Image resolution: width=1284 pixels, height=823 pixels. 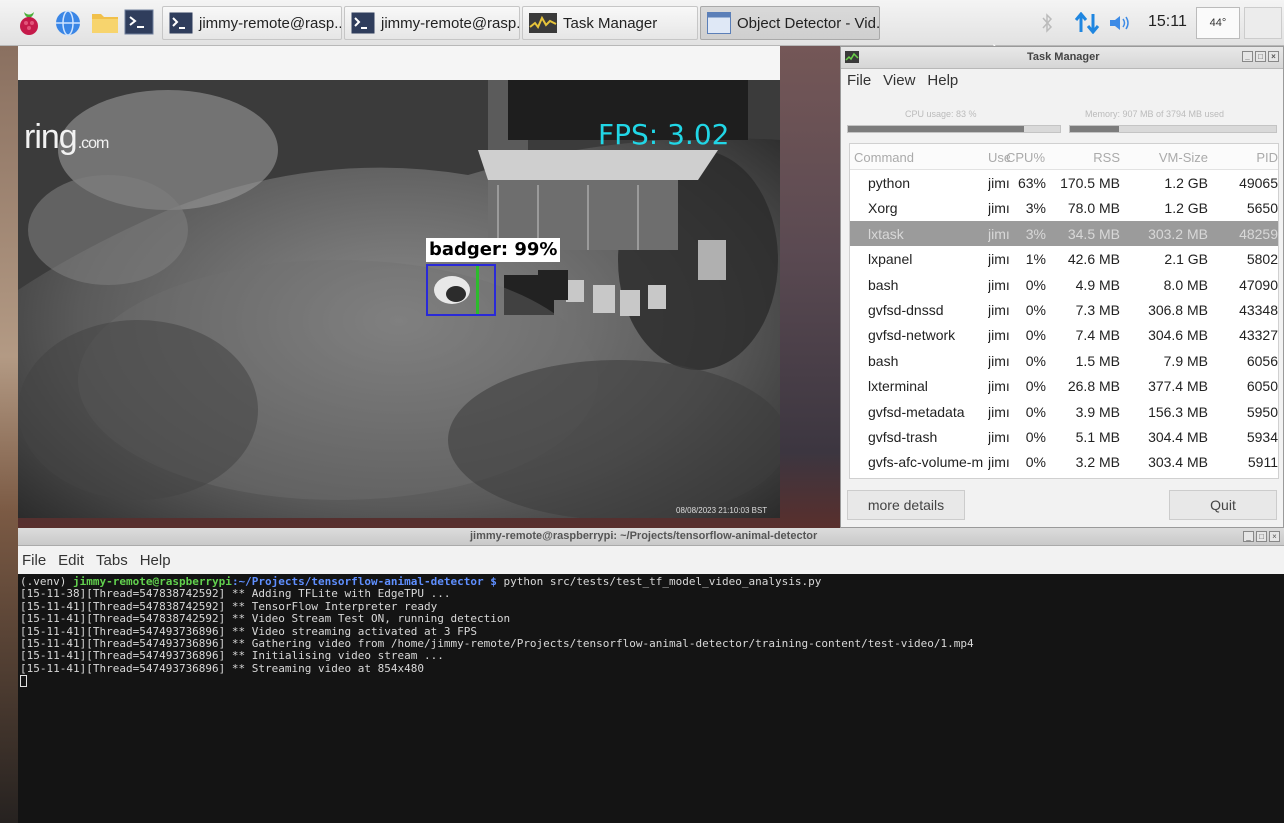 What do you see at coordinates (1064, 233) in the screenshot?
I see `table-row: lxtask jimı 3% 34.5 MB 303.2 MB 48259` at bounding box center [1064, 233].